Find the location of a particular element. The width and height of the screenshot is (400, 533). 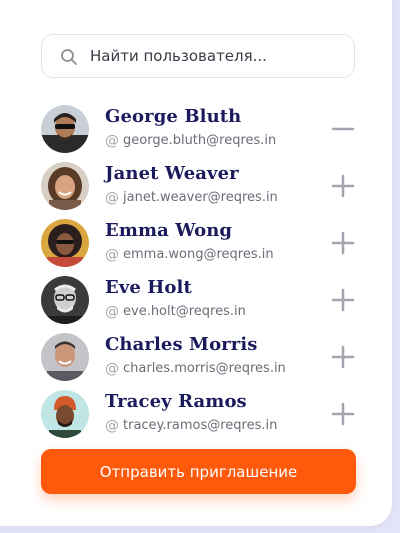

search-icon is located at coordinates (69, 57).